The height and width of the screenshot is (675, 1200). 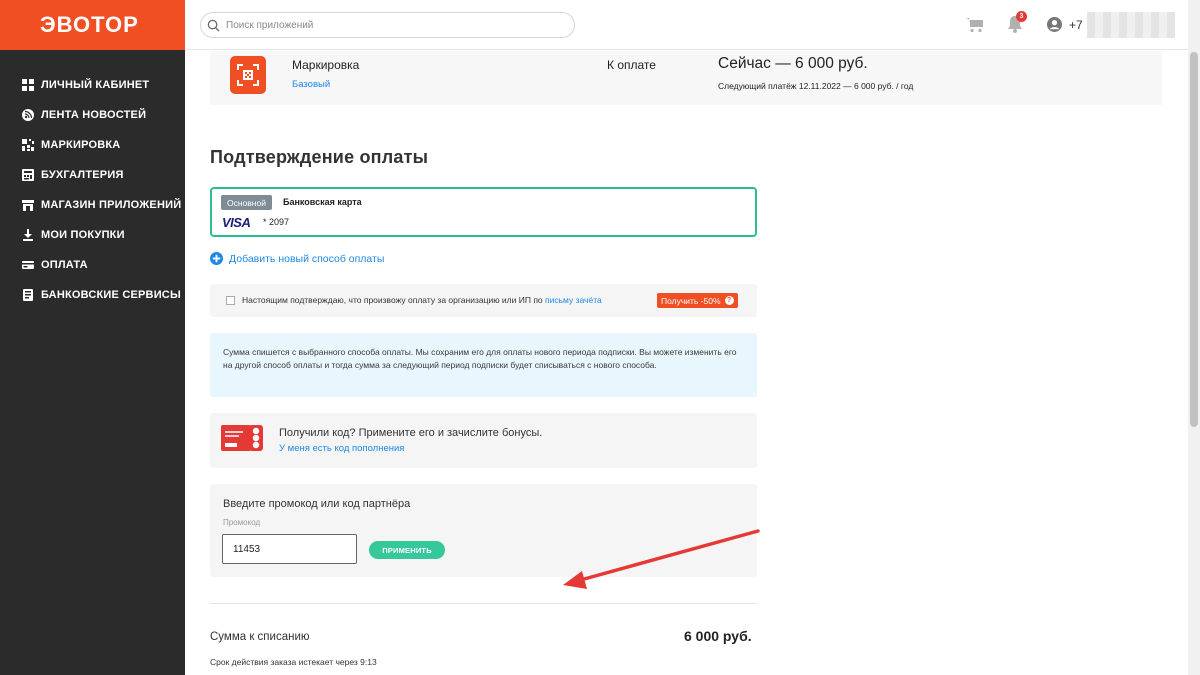 What do you see at coordinates (260, 637) in the screenshot?
I see `total-label: Сумма к списанию` at bounding box center [260, 637].